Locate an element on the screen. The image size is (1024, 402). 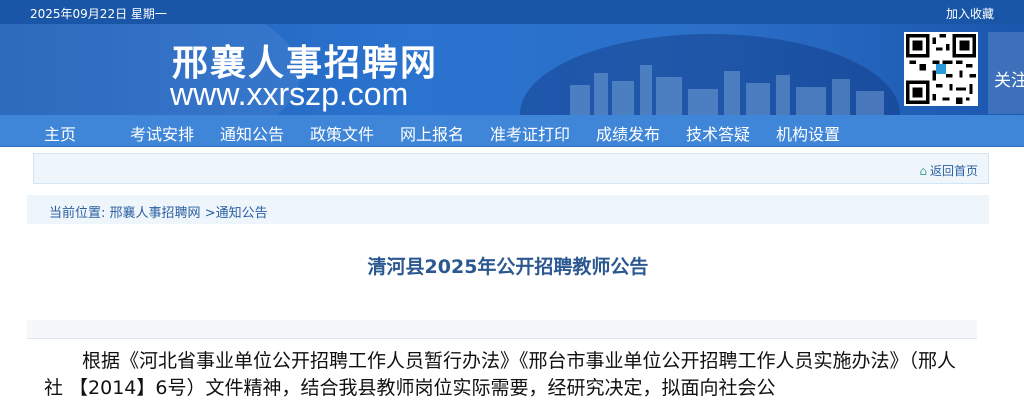
add-favorite-link: 加入收藏 is located at coordinates (970, 13).